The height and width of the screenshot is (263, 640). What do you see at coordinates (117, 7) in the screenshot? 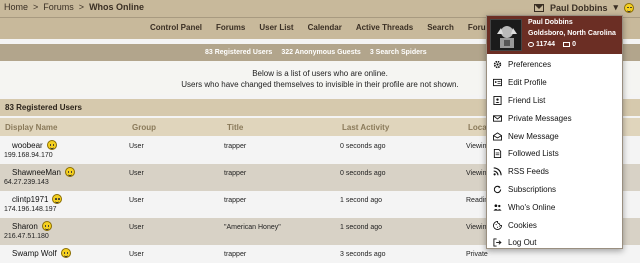
I see `breadcrumb-current: Whos Online` at bounding box center [117, 7].